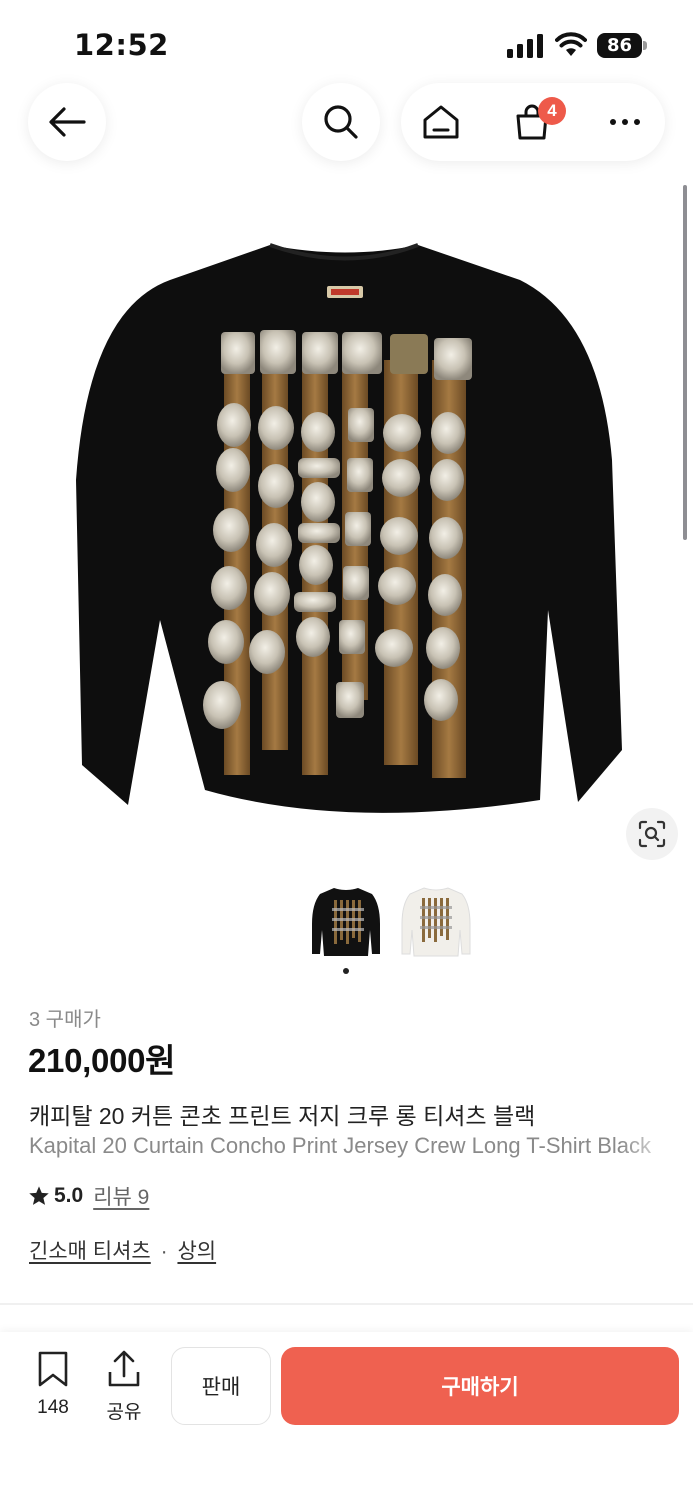 Image resolution: width=693 pixels, height=1500 pixels. Describe the element at coordinates (53, 1407) in the screenshot. I see `save-count: 148` at that location.